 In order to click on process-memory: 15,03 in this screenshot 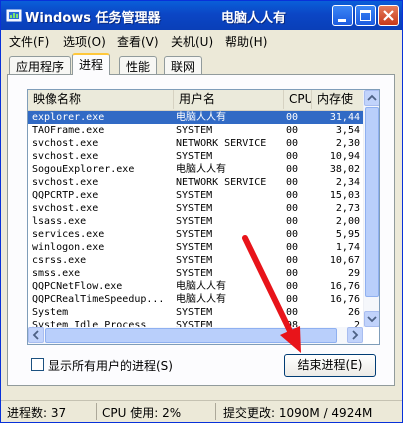, I will do `click(344, 195)`.